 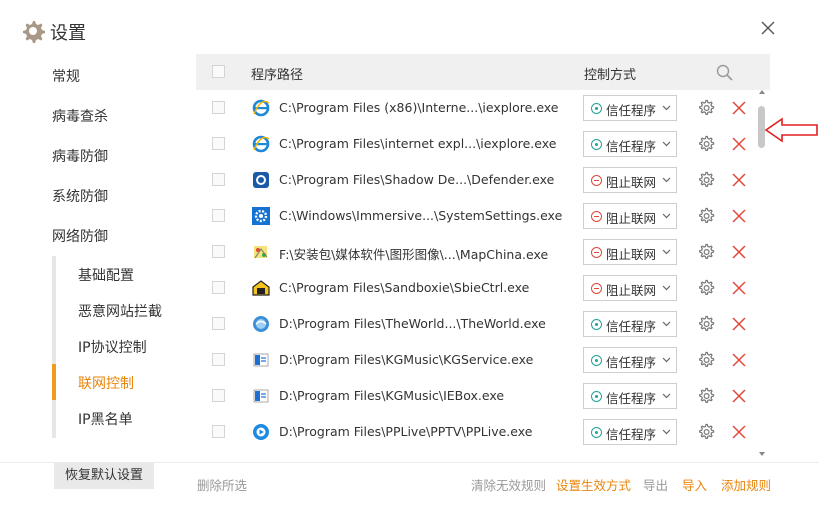 I want to click on import-link: 导入, so click(x=694, y=484).